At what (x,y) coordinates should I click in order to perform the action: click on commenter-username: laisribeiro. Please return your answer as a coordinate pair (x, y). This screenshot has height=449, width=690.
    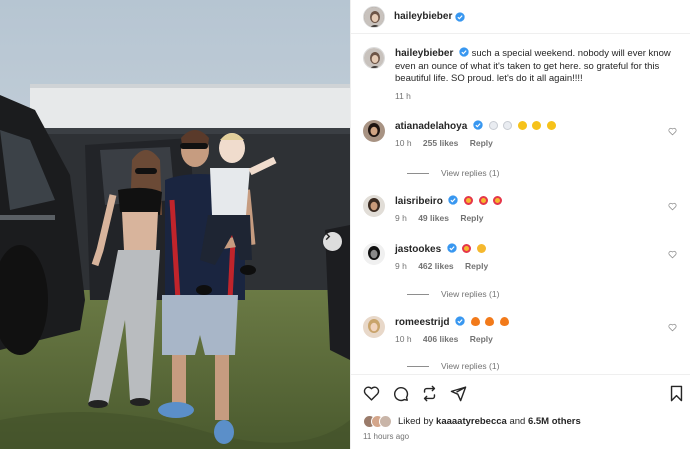
    Looking at the image, I should click on (419, 201).